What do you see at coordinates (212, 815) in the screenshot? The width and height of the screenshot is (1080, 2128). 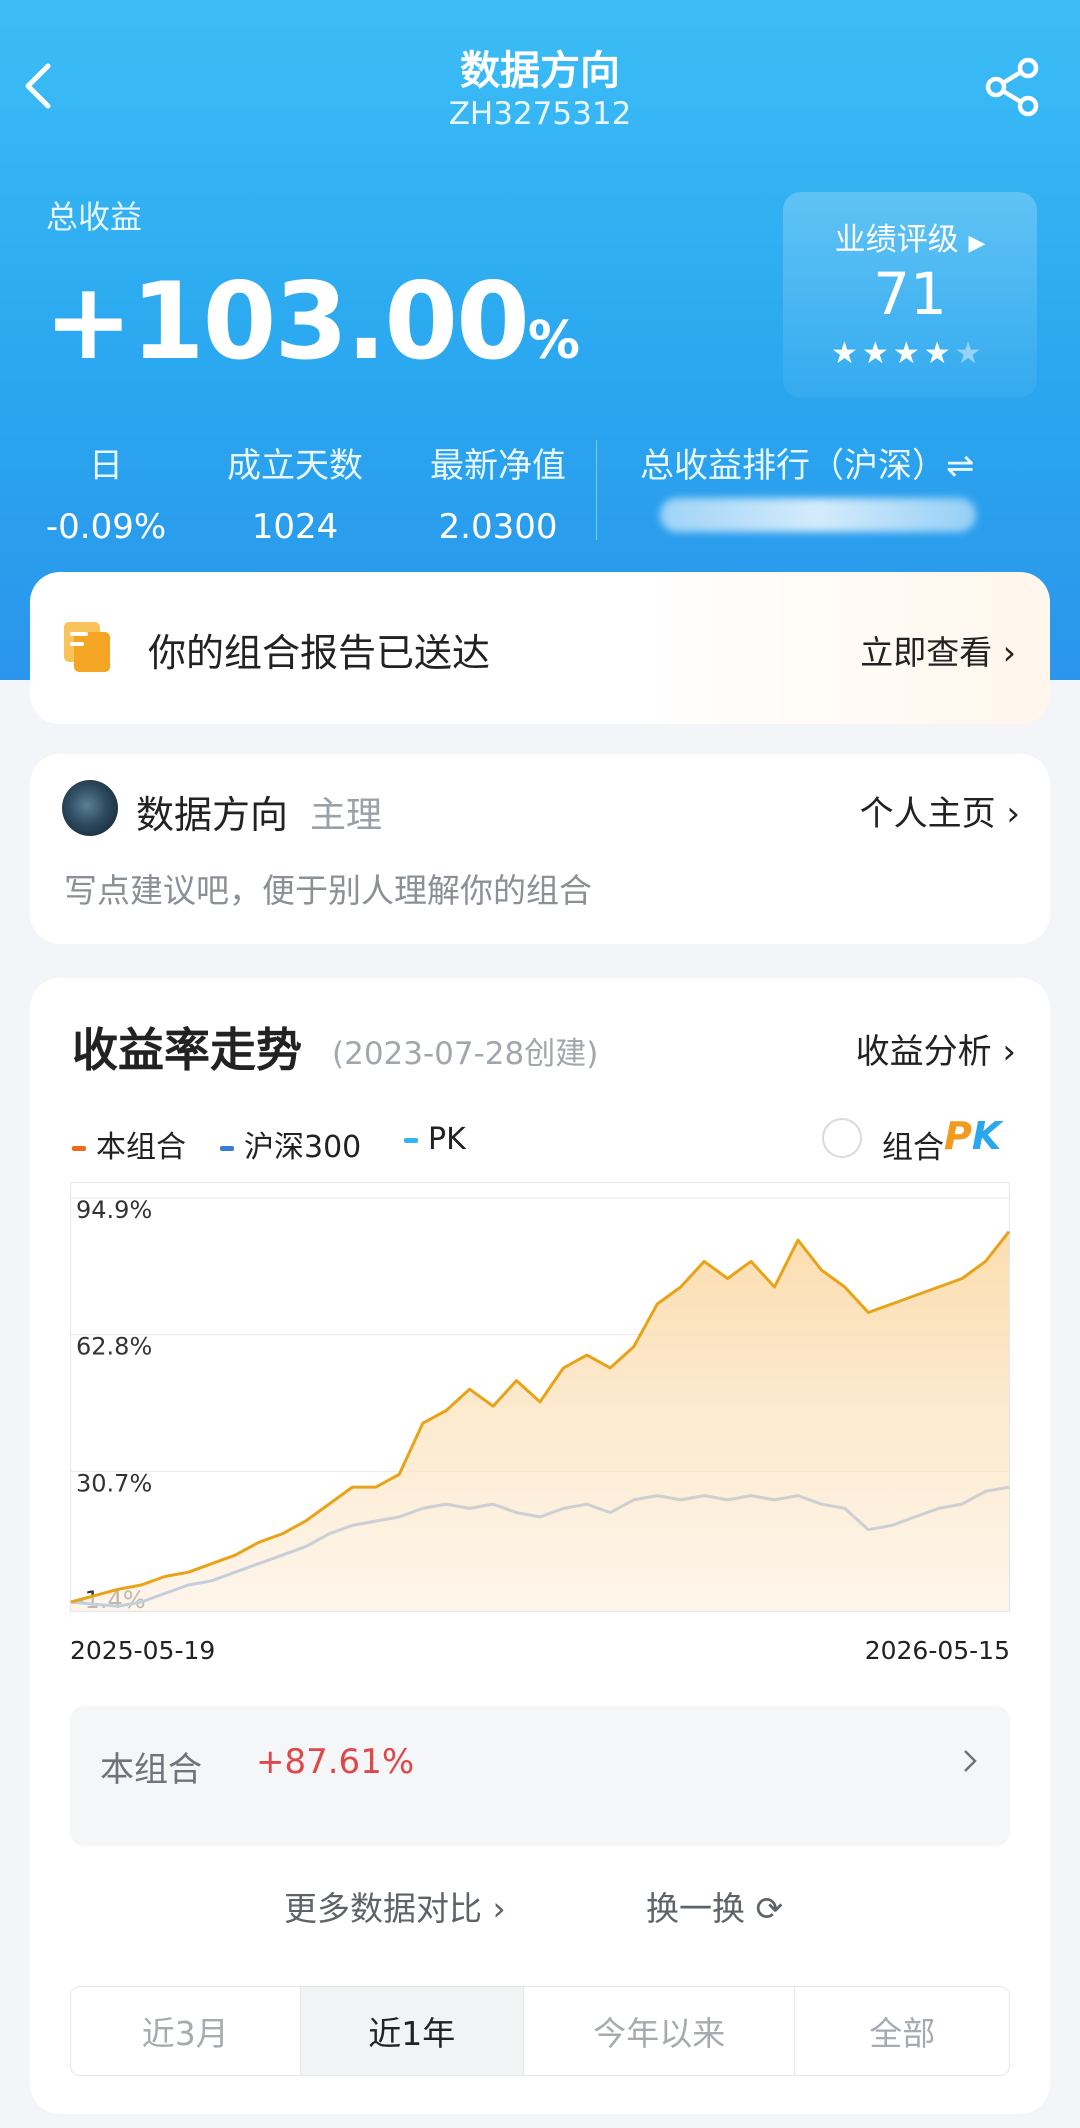 I see `manager-name: 数据方向` at bounding box center [212, 815].